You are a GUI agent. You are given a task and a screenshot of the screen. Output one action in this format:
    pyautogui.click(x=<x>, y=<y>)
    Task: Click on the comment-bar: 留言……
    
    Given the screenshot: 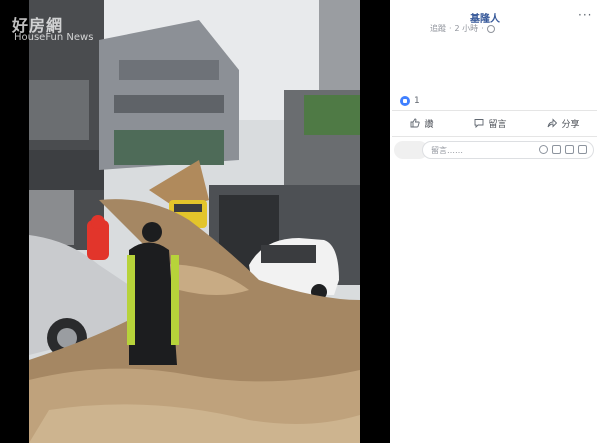 What is the action you would take?
    pyautogui.click(x=495, y=150)
    